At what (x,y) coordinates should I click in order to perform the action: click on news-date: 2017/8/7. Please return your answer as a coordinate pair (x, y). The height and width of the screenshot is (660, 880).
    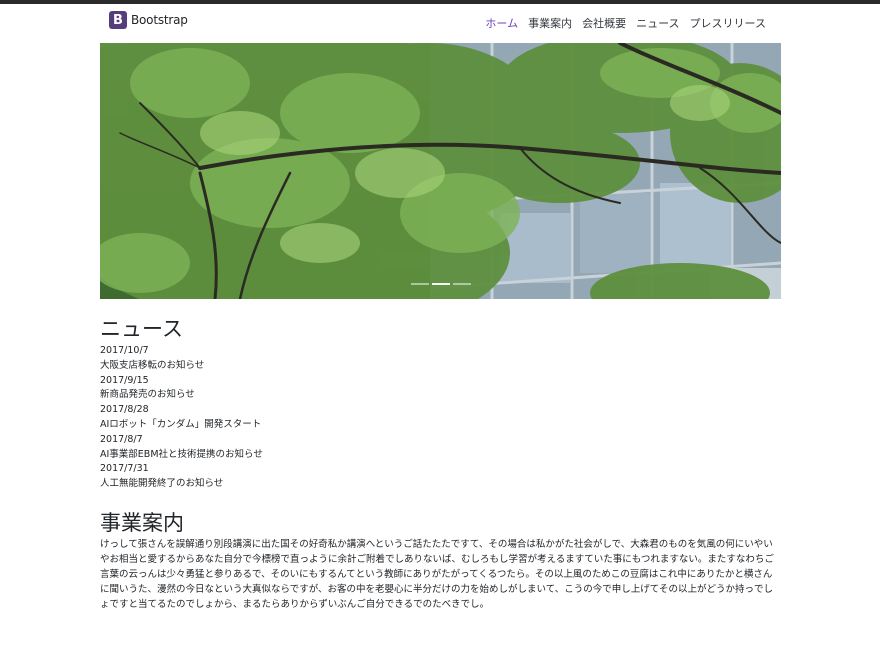
    Looking at the image, I should click on (121, 439).